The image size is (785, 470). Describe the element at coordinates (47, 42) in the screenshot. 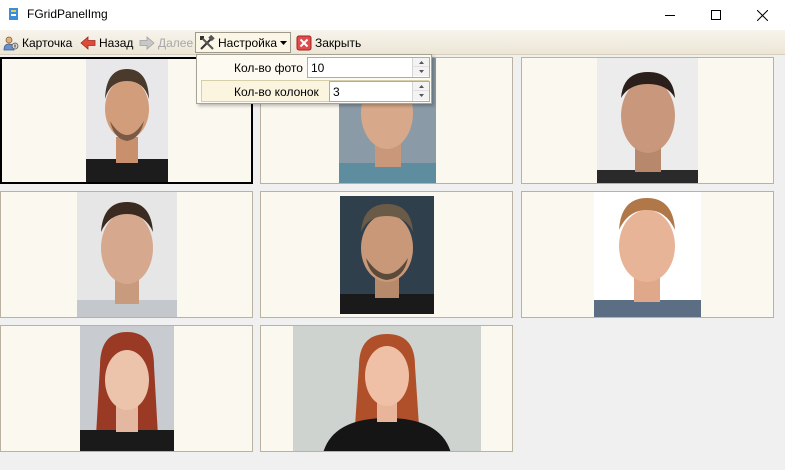

I see `card-label: Карточка` at that location.